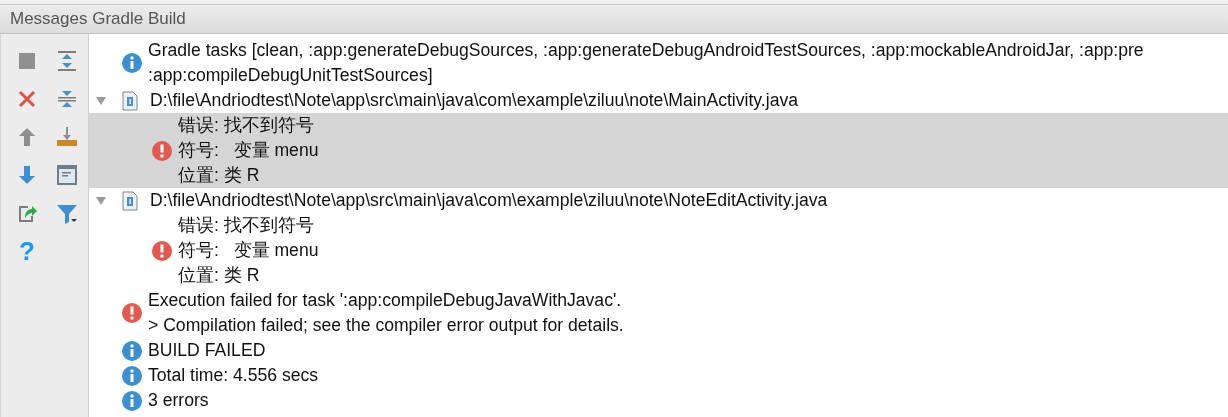  Describe the element at coordinates (178, 400) in the screenshot. I see `message-text: 3 errors` at that location.